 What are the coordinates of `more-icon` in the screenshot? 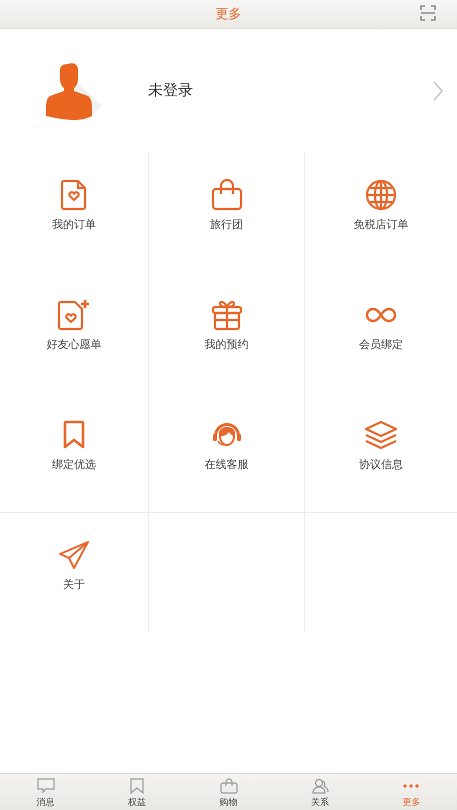 It's located at (411, 785).